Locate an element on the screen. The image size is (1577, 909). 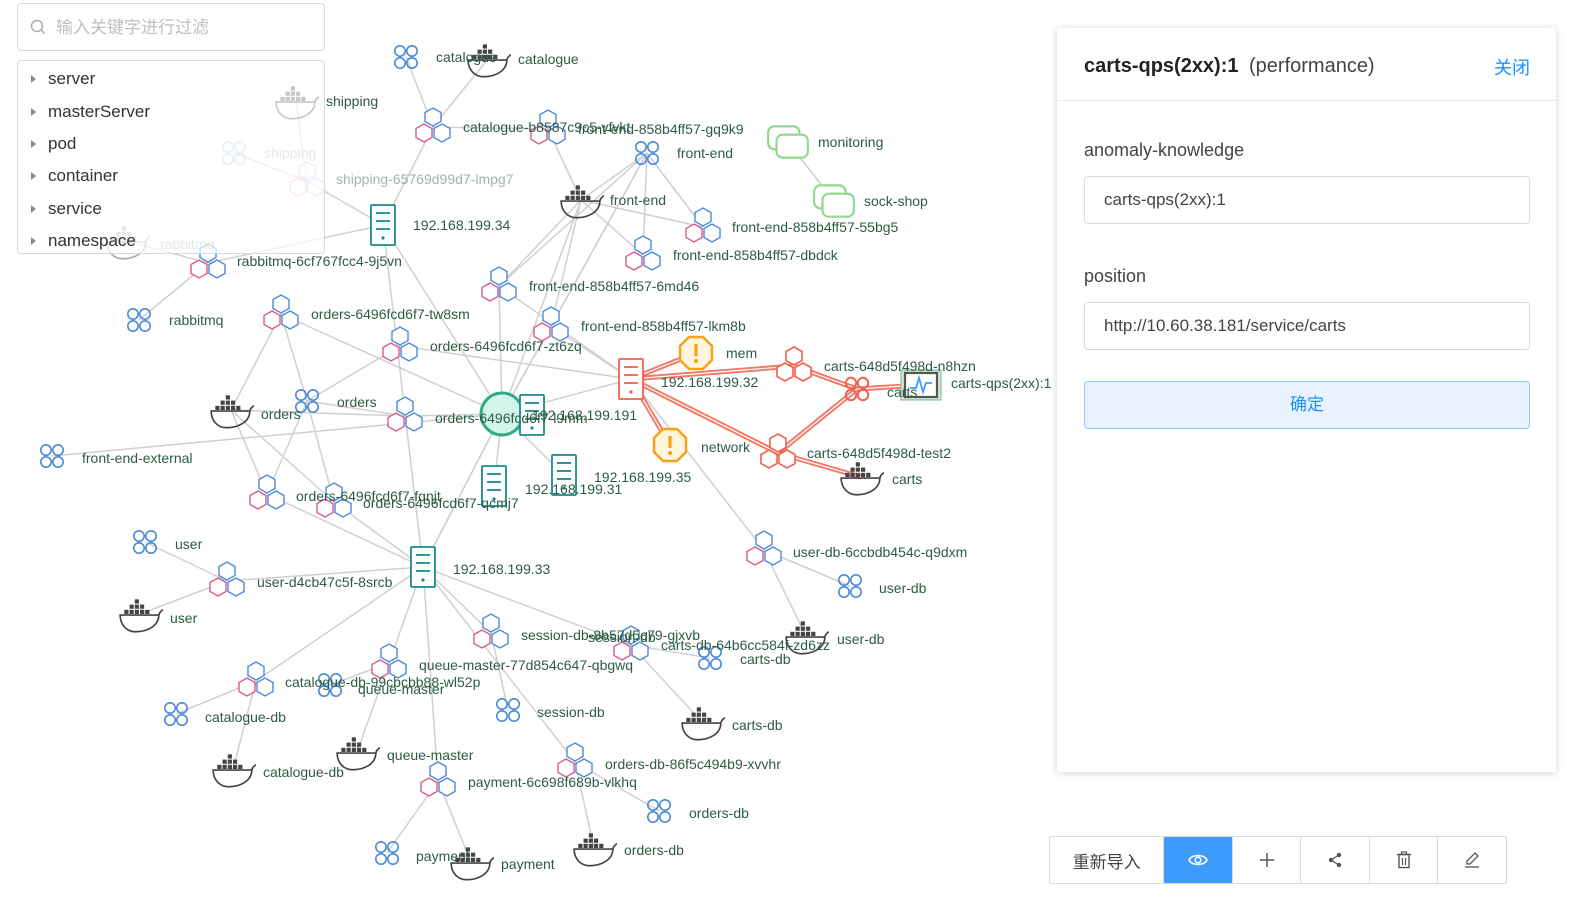
node-carts-ct is located at coordinates (862, 478).